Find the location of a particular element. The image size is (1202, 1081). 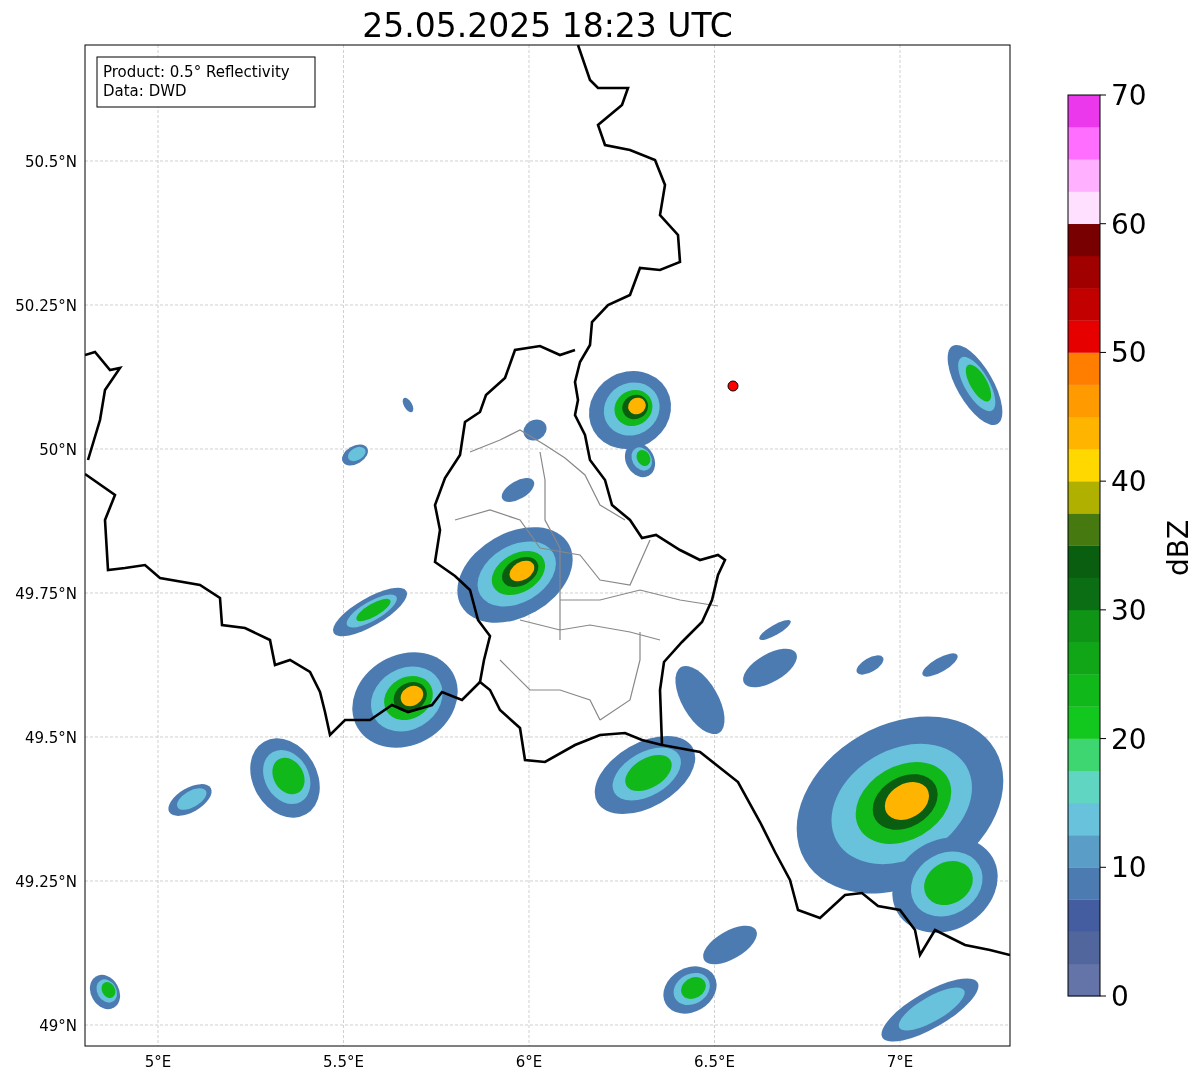

colorbar-tick-label: 20 is located at coordinates (1129, 739).